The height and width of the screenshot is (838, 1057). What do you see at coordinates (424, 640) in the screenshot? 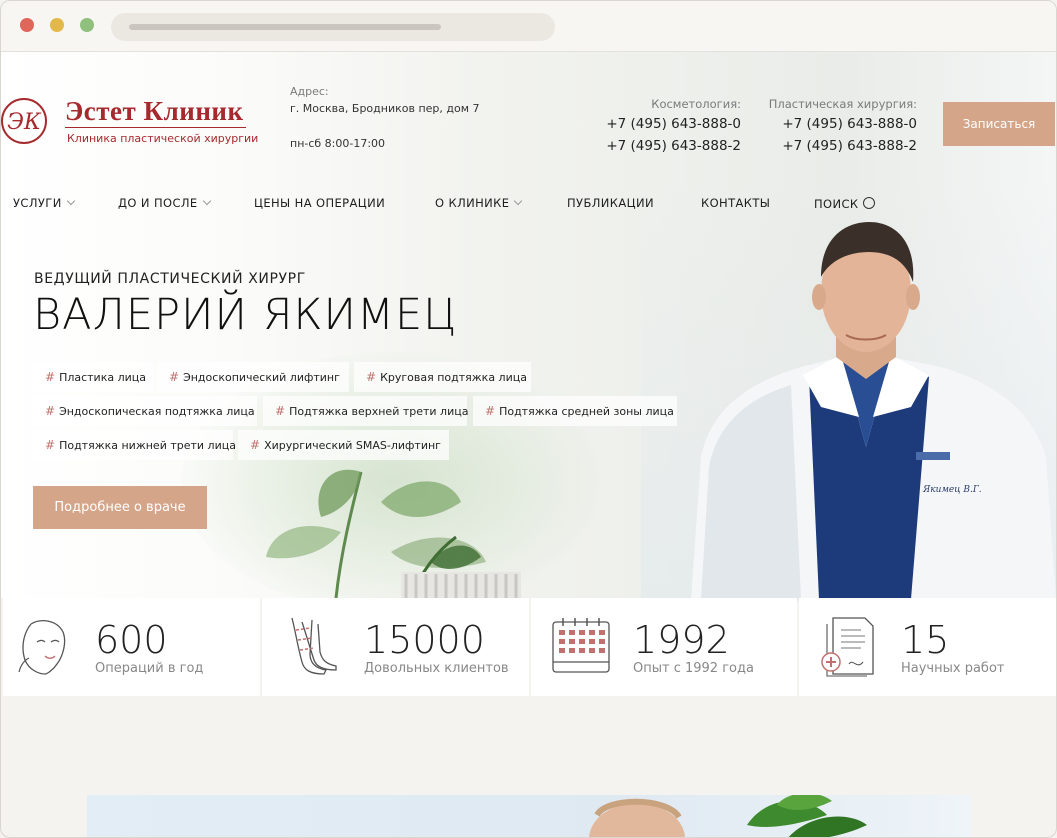
I see `stat-value: 15000` at bounding box center [424, 640].